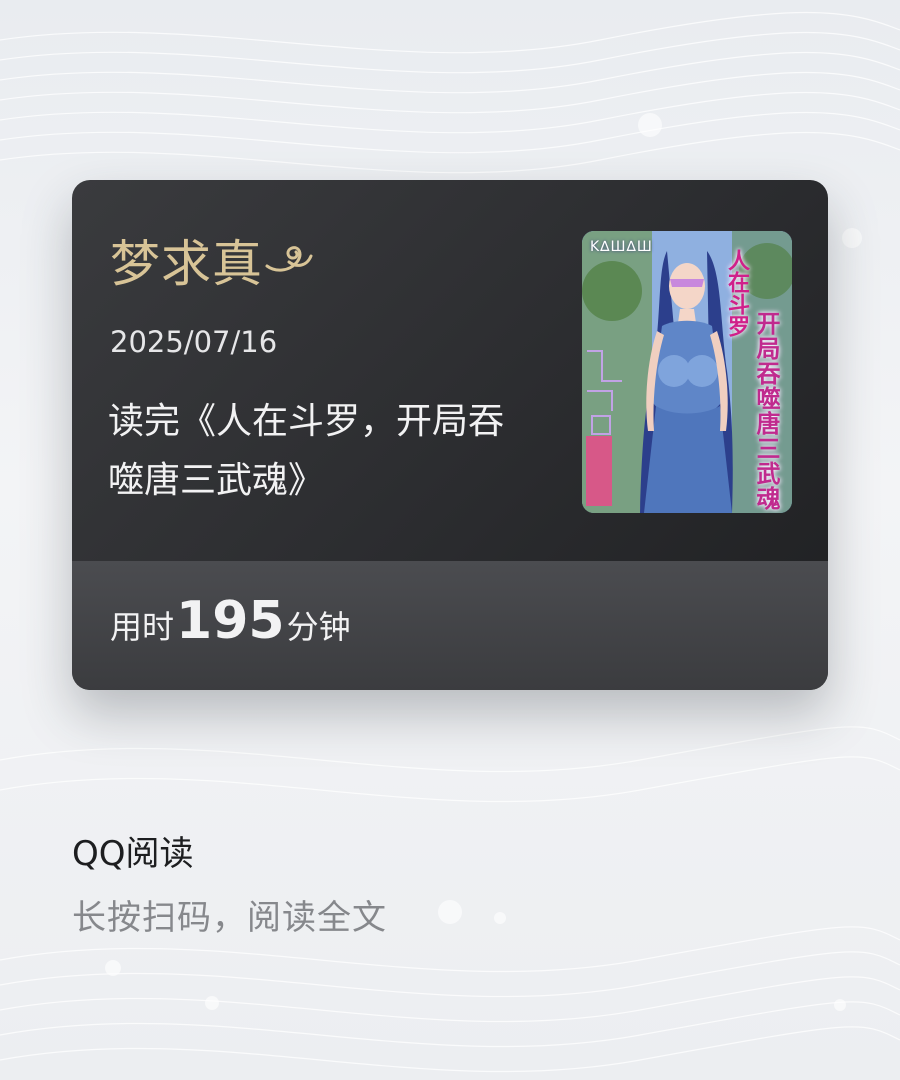  What do you see at coordinates (194, 342) in the screenshot?
I see `record-date: 2025/07/16` at bounding box center [194, 342].